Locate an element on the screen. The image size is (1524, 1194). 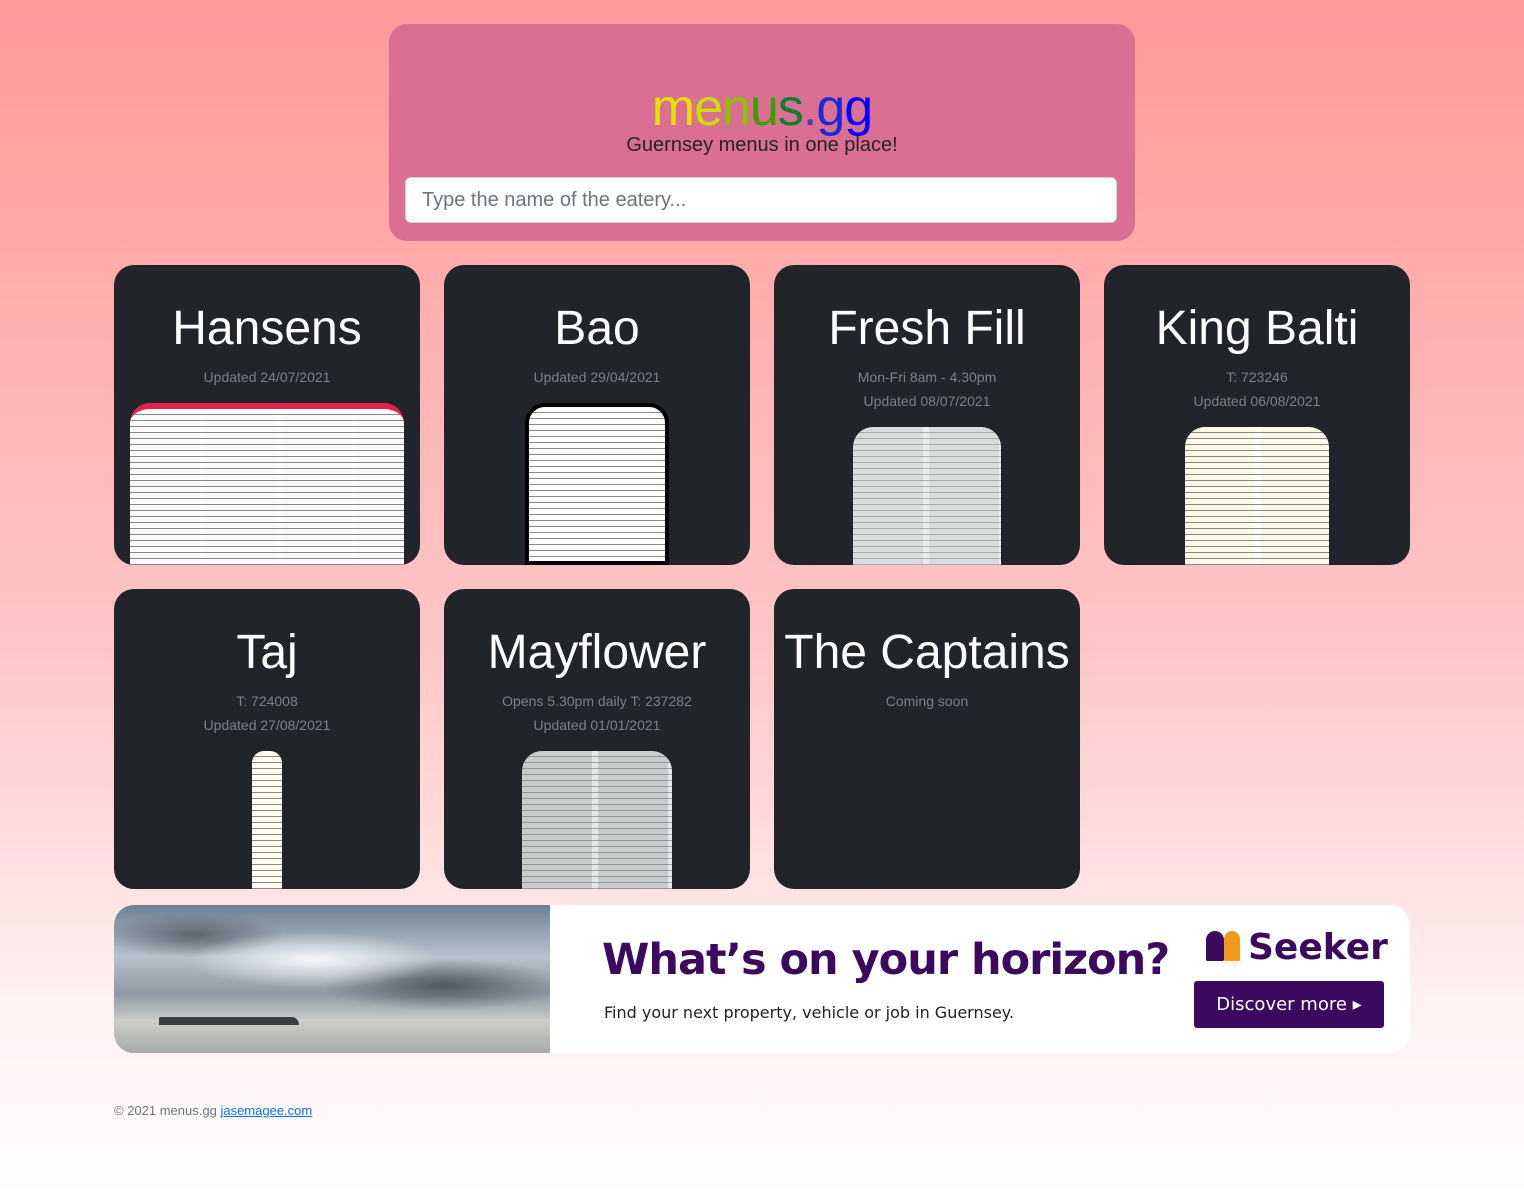
eatery-card-the-captains: The Captains Coming soon is located at coordinates (927, 739).